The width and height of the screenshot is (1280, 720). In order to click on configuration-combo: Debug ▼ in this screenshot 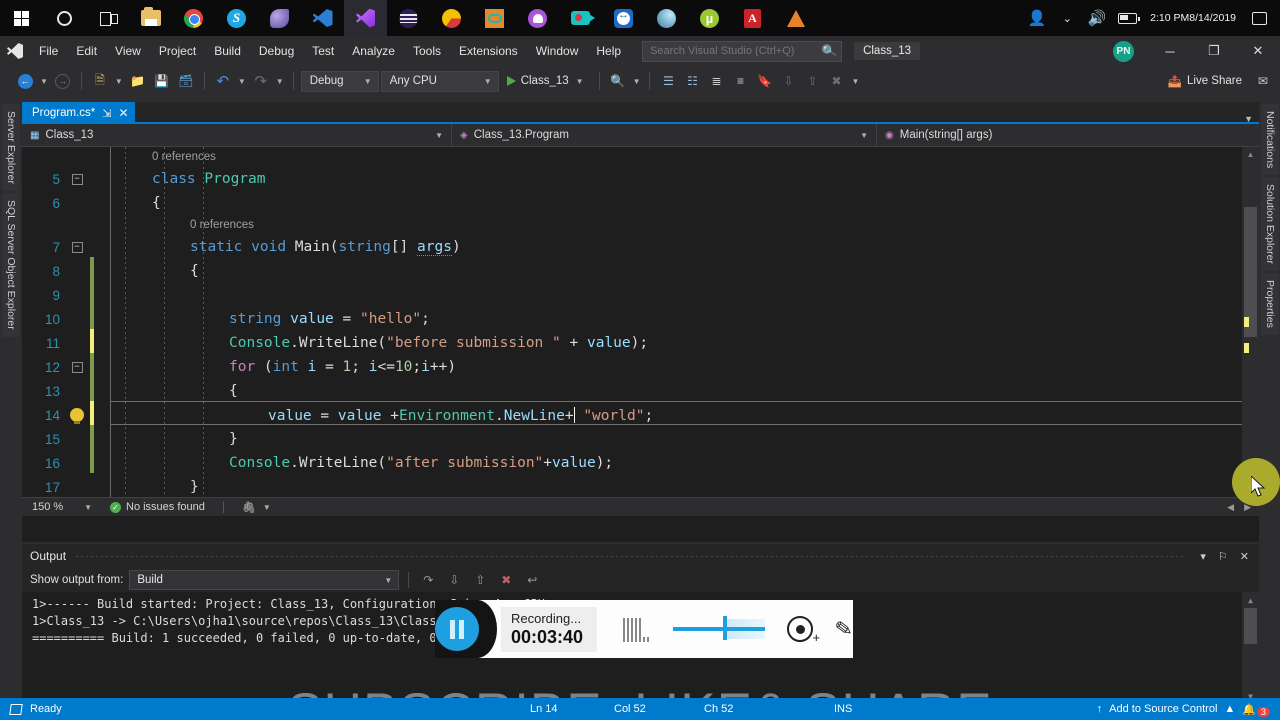, I will do `click(339, 81)`.